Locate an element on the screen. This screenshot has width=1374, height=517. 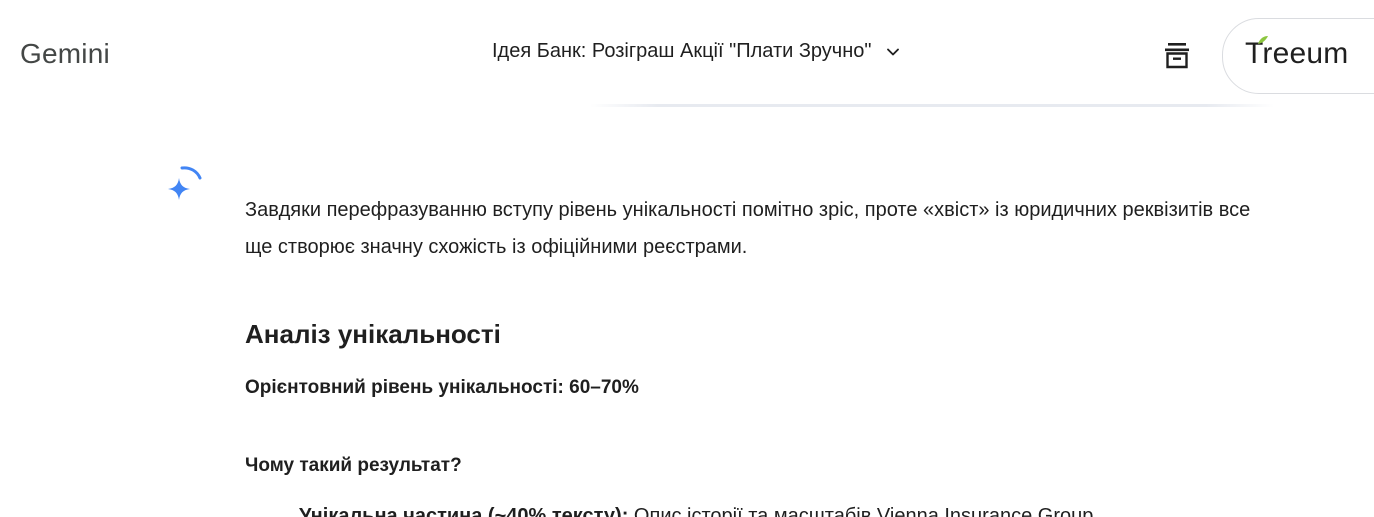
leaf-icon is located at coordinates (1263, 40).